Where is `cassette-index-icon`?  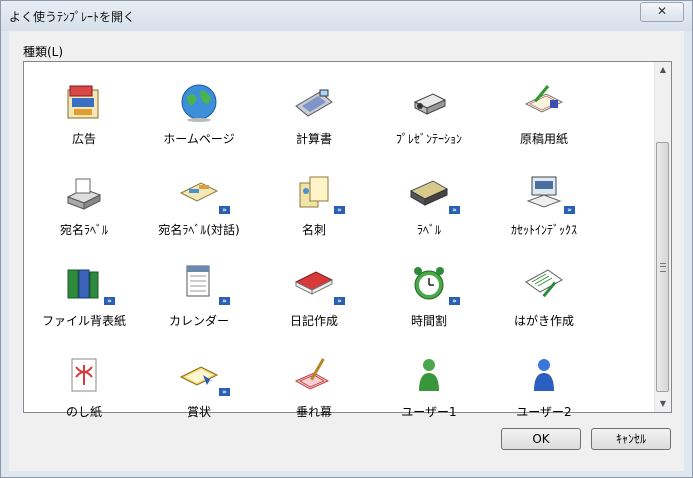 cassette-index-icon is located at coordinates (544, 192).